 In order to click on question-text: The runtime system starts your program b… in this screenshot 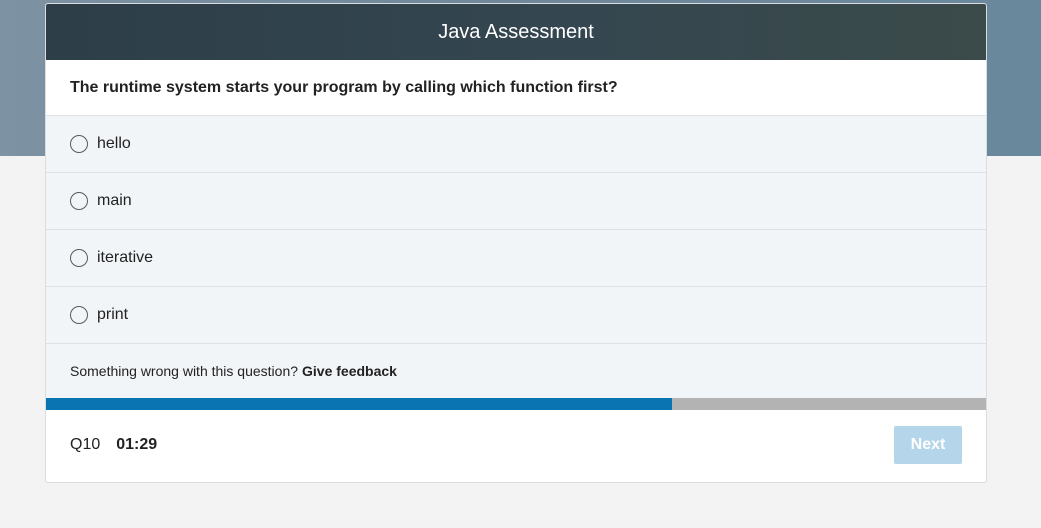, I will do `click(516, 88)`.